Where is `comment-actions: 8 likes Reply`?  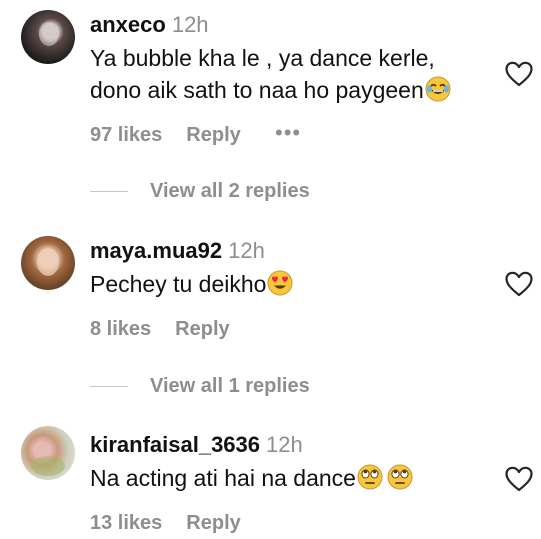
comment-actions: 8 likes Reply is located at coordinates (160, 329).